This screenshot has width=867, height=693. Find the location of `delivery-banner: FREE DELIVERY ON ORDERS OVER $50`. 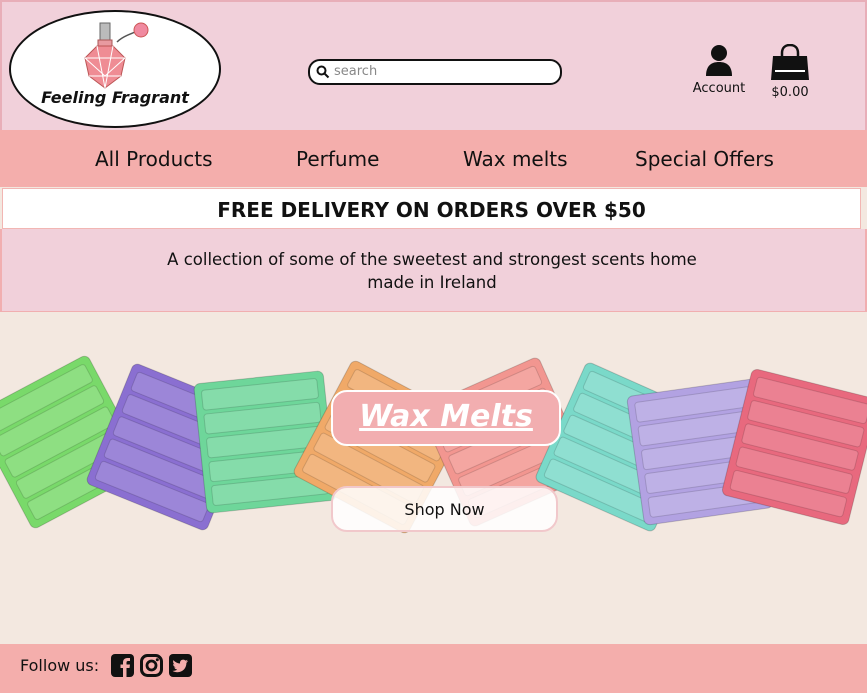

delivery-banner: FREE DELIVERY ON ORDERS OVER $50 is located at coordinates (431, 208).